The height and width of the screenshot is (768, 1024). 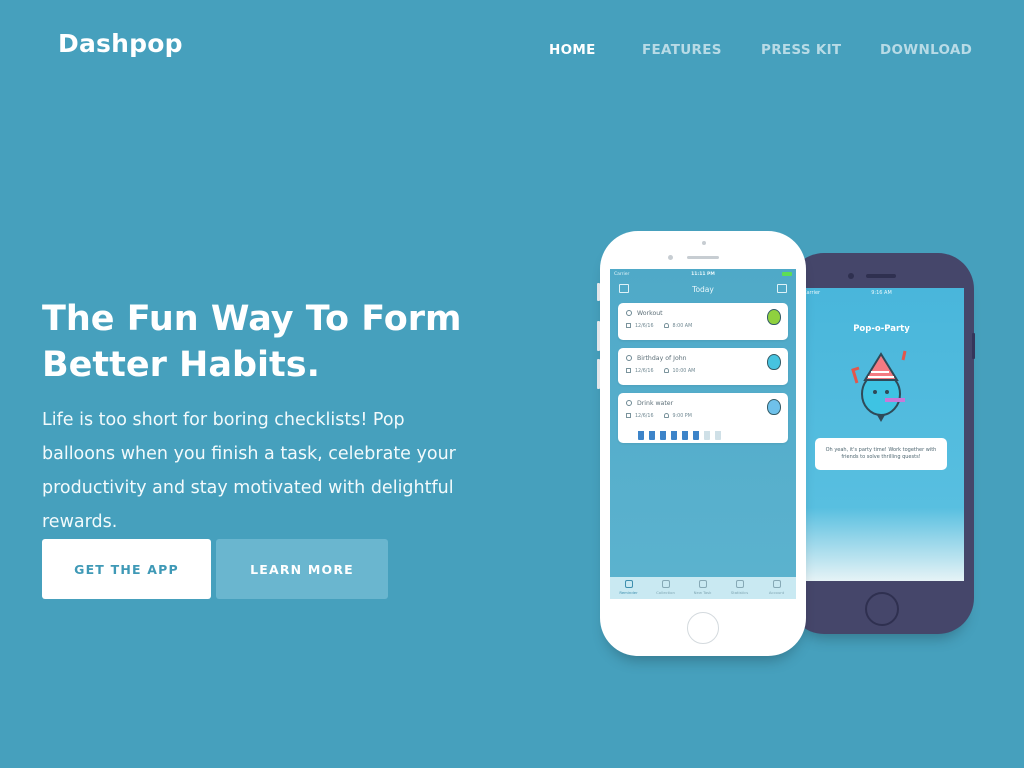 I want to click on task-name: Birthday of John, so click(x=662, y=358).